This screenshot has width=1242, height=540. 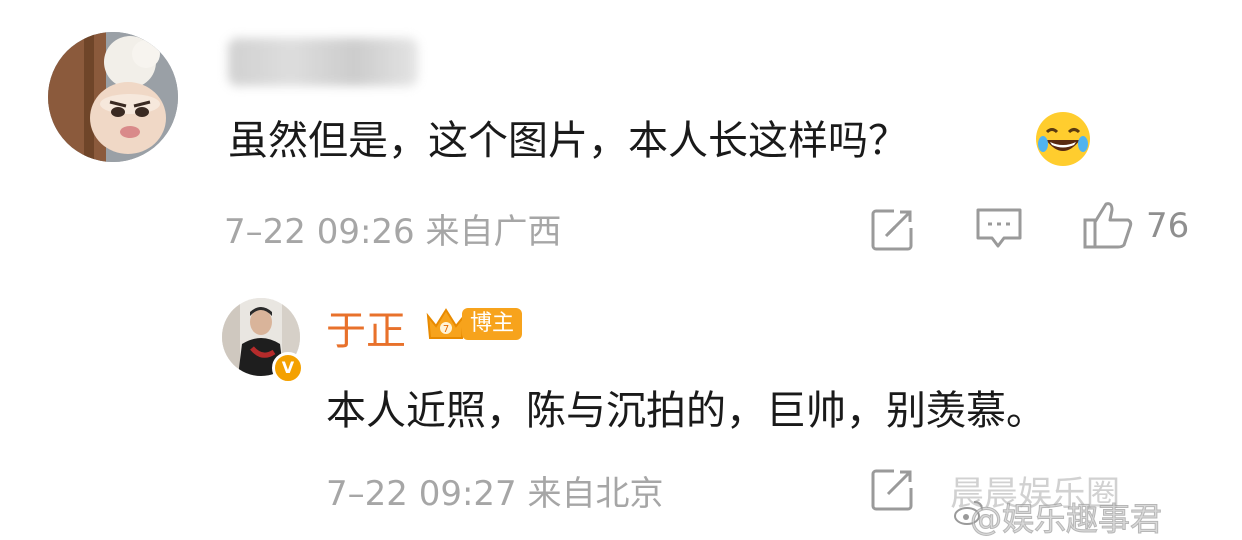 I want to click on reply-meta: 7–22 09:27 来自北京, so click(x=495, y=490).